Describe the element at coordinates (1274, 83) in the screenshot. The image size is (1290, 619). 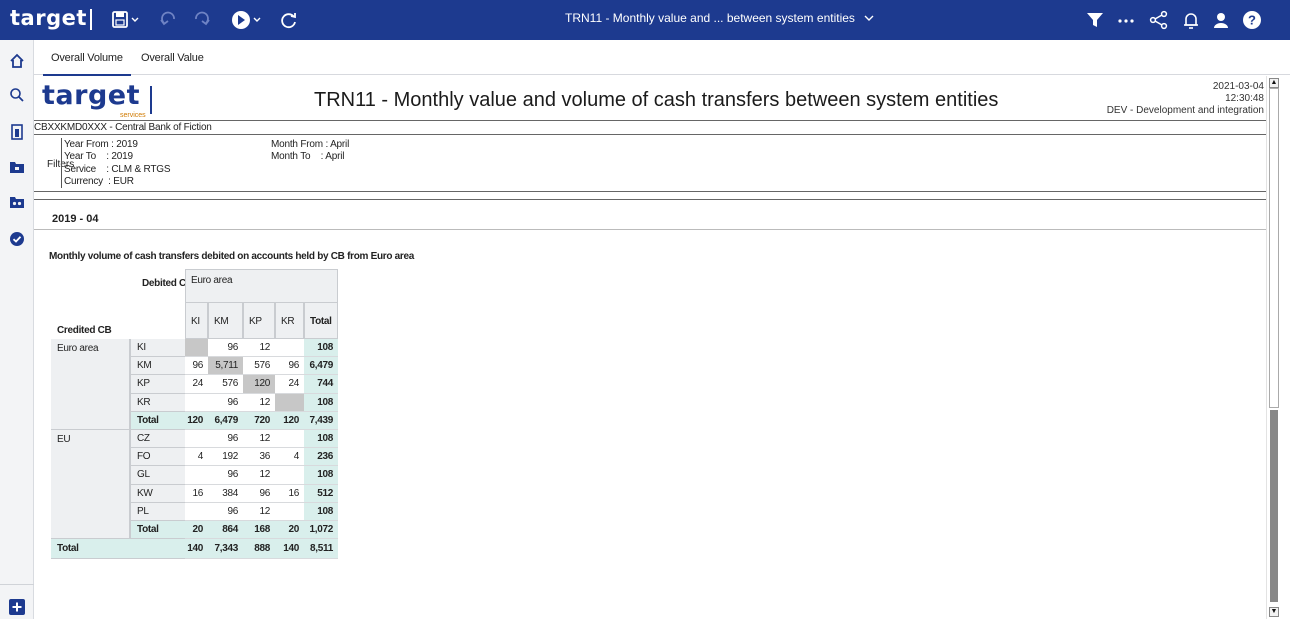
I see `scroll-up-button: ▲` at that location.